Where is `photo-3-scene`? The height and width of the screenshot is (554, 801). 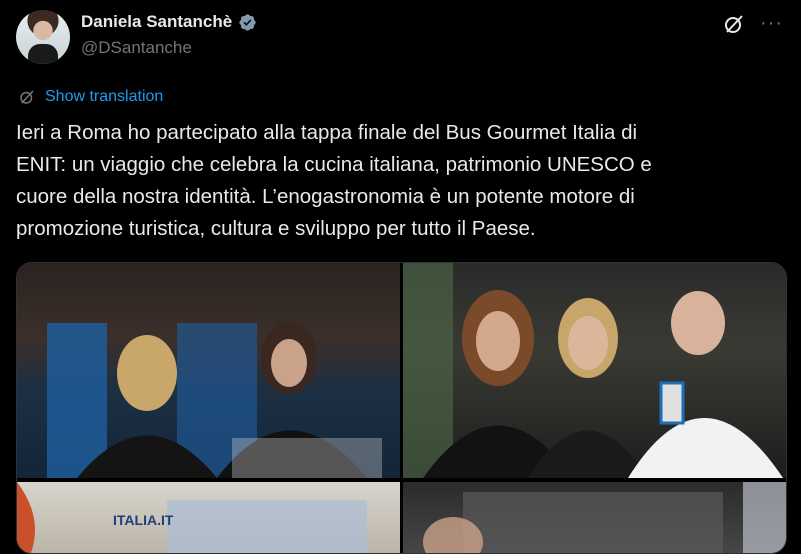
photo-3-scene is located at coordinates (192, 517).